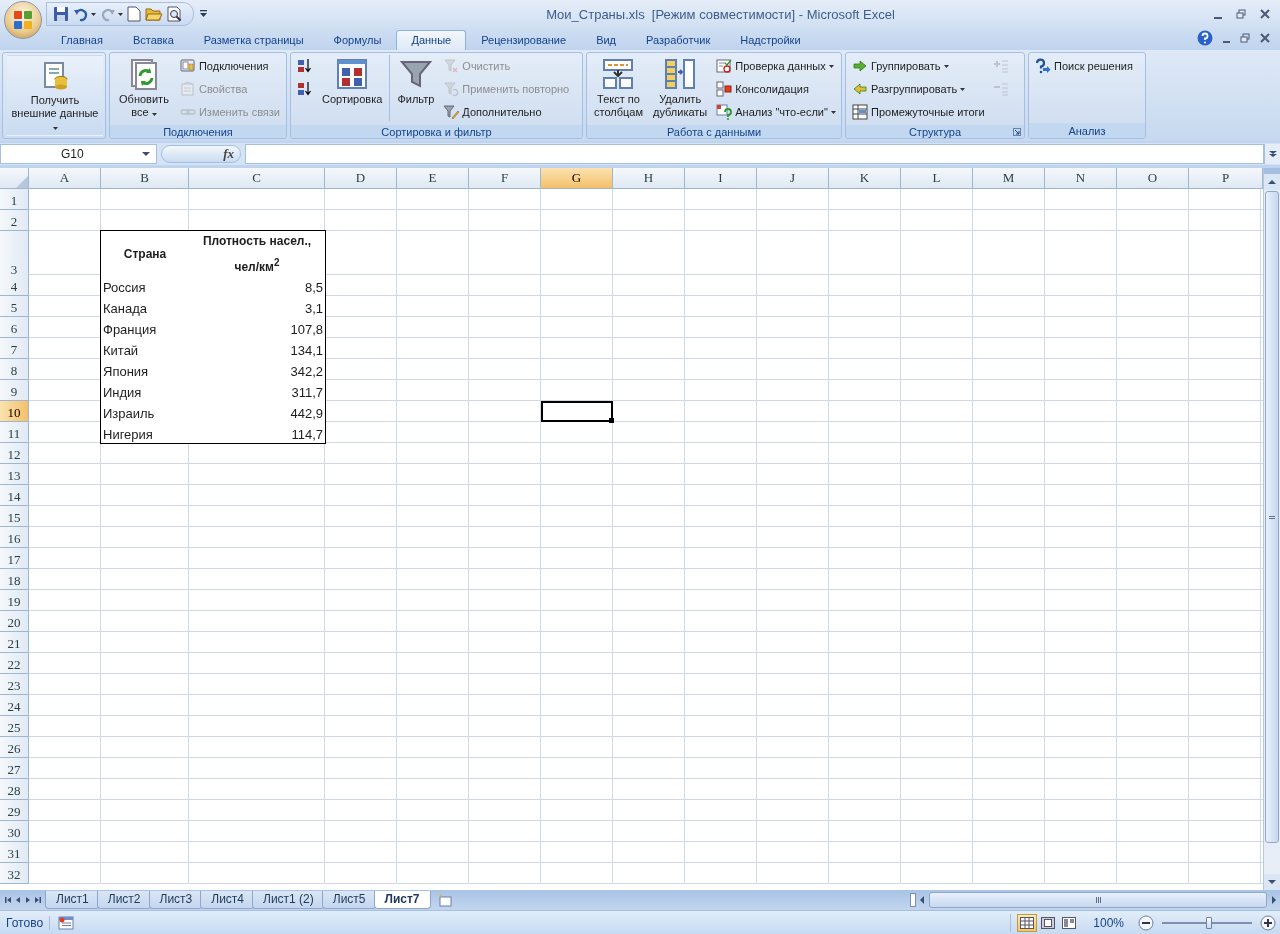 The image size is (1280, 934). I want to click on insert-function-button: fx, so click(228, 154).